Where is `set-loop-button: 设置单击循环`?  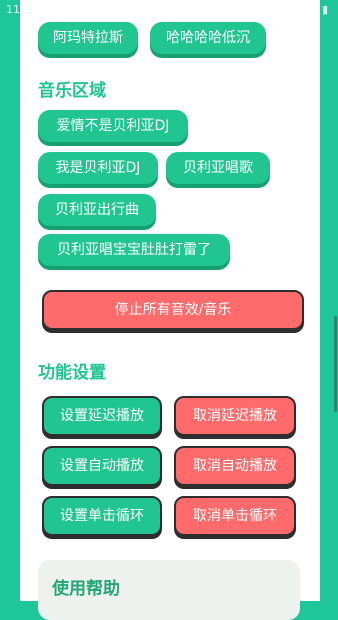
set-loop-button: 设置单击循环 is located at coordinates (102, 516).